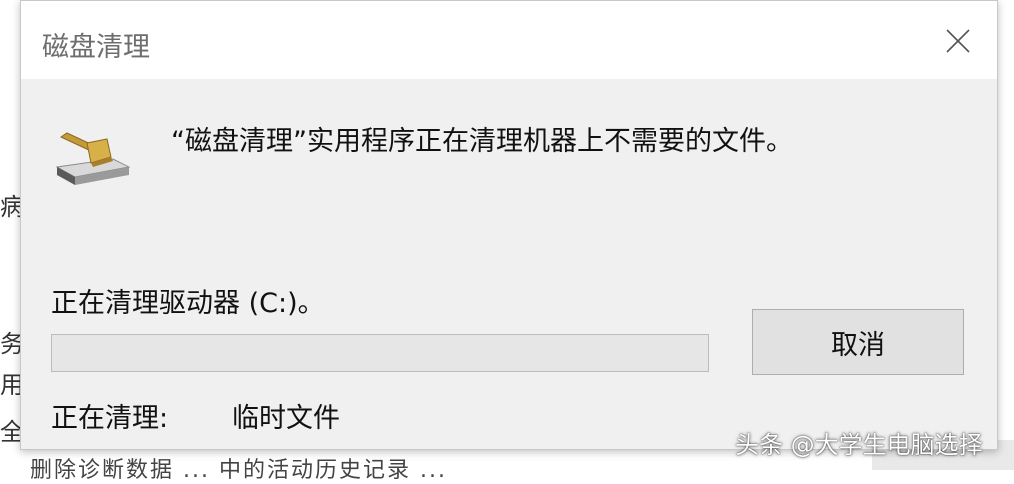  What do you see at coordinates (96, 47) in the screenshot?
I see `window-title: 磁盘清理` at bounding box center [96, 47].